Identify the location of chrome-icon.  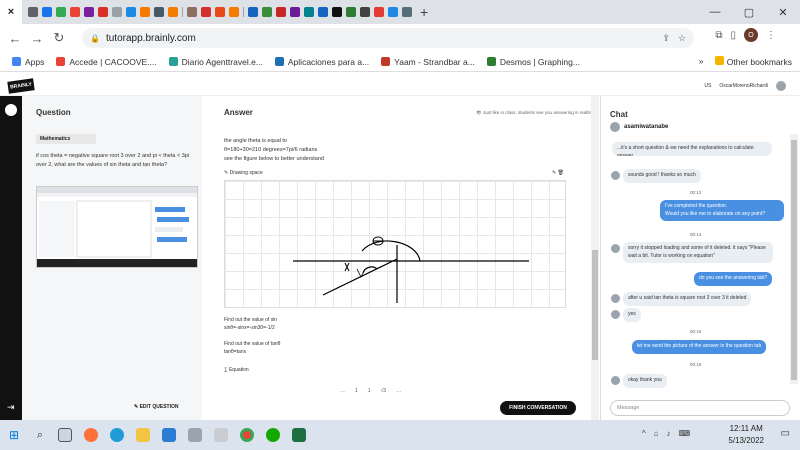
(247, 435).